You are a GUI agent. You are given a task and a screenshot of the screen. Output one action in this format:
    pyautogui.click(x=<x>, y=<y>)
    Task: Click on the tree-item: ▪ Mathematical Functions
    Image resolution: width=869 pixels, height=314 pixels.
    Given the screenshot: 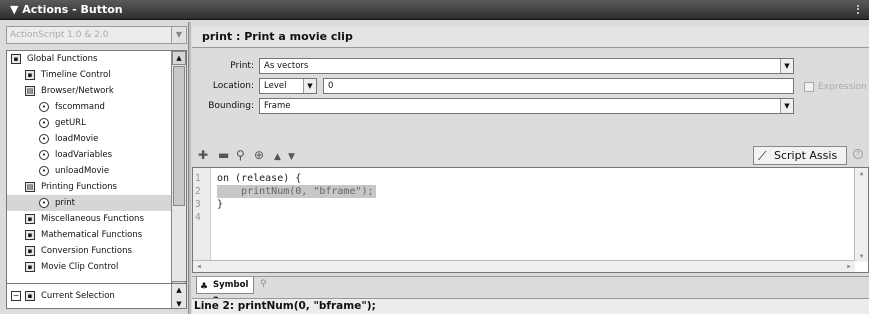 What is the action you would take?
    pyautogui.click(x=90, y=235)
    